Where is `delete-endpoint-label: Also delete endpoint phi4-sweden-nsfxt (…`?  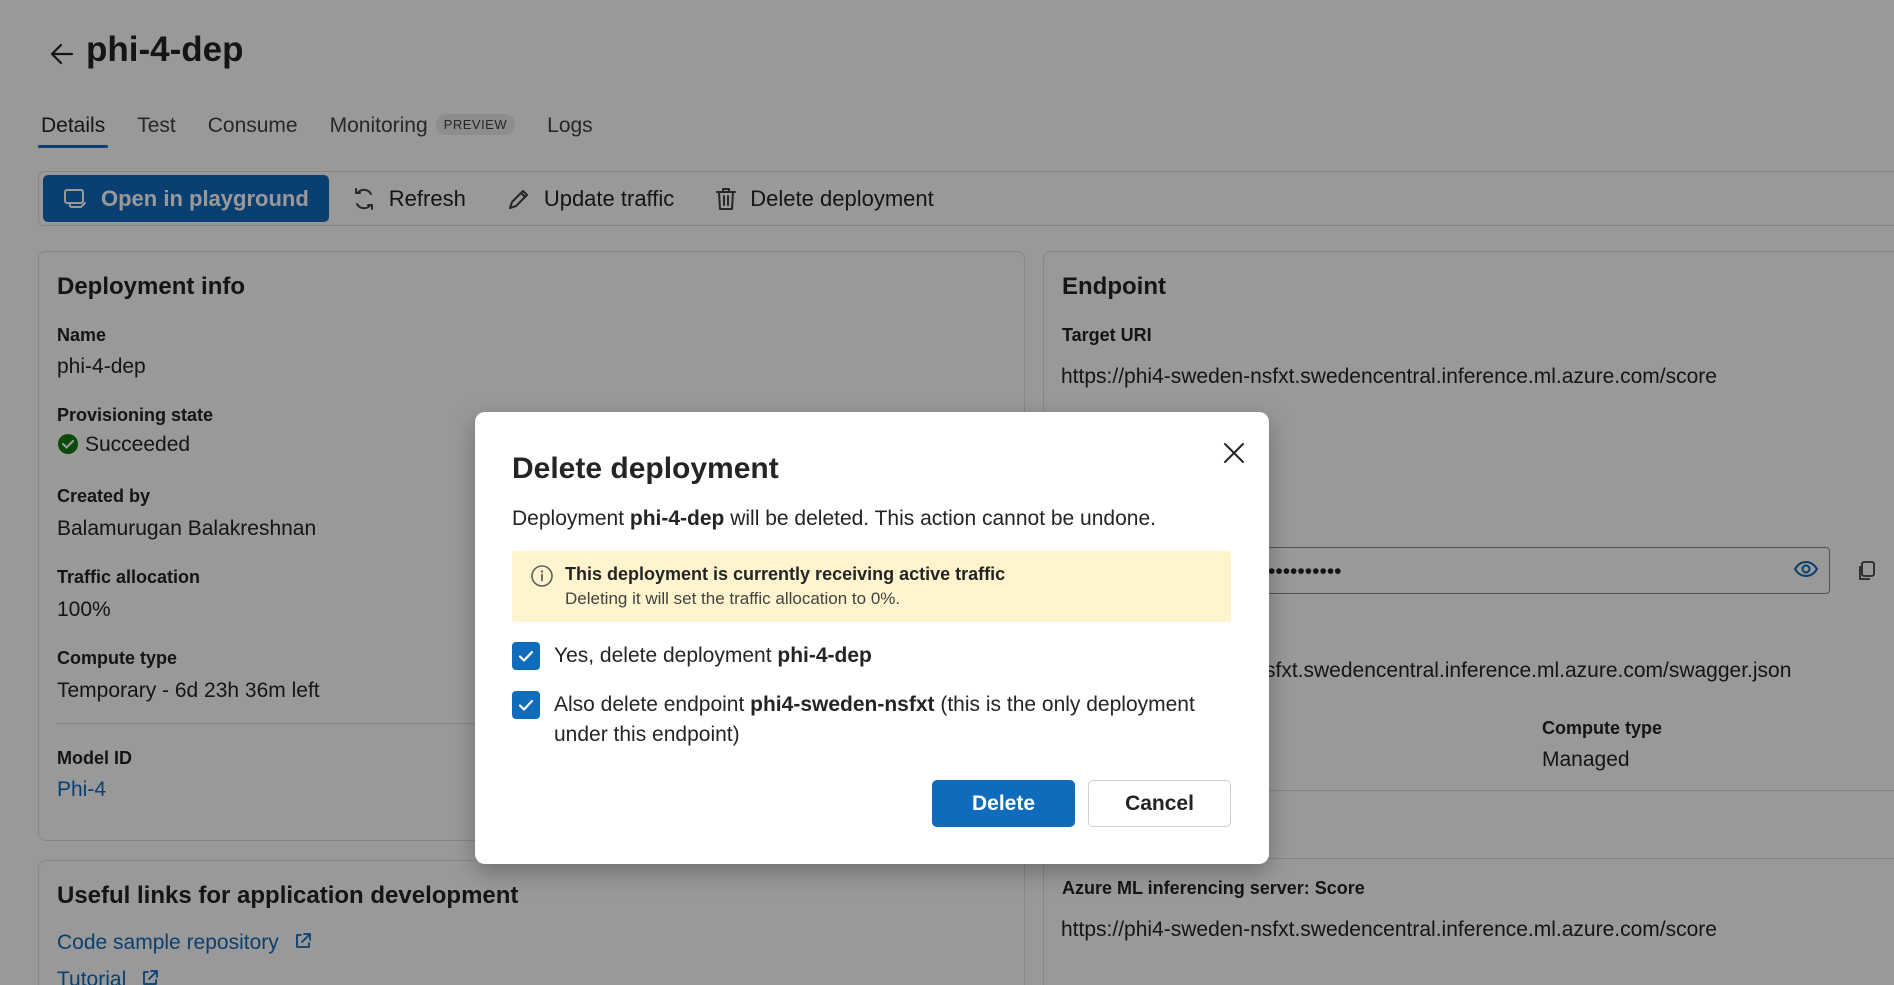
delete-endpoint-label: Also delete endpoint phi4-sweden-nsfxt (… is located at coordinates (894, 720).